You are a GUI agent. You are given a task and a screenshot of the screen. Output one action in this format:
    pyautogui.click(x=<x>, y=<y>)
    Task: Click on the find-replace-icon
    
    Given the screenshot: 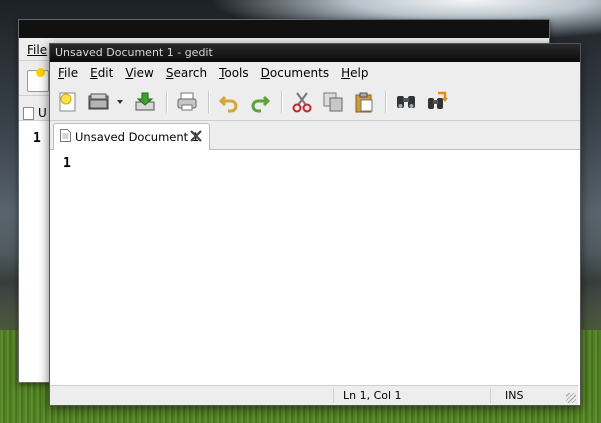 What is the action you would take?
    pyautogui.click(x=437, y=102)
    